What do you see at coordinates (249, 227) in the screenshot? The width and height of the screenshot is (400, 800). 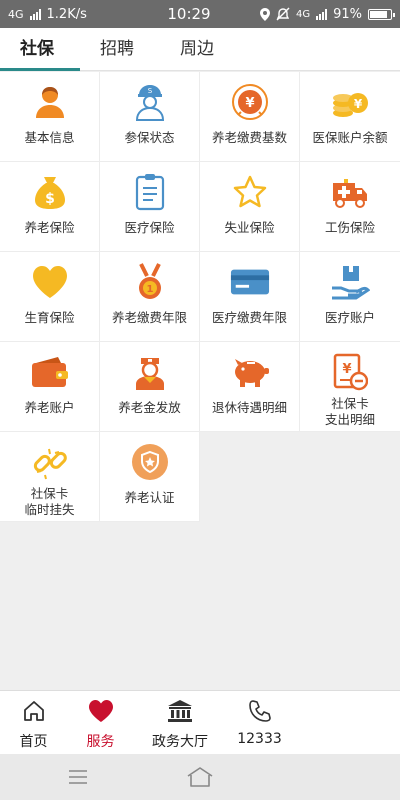 I see `service-label: 失业保险` at bounding box center [249, 227].